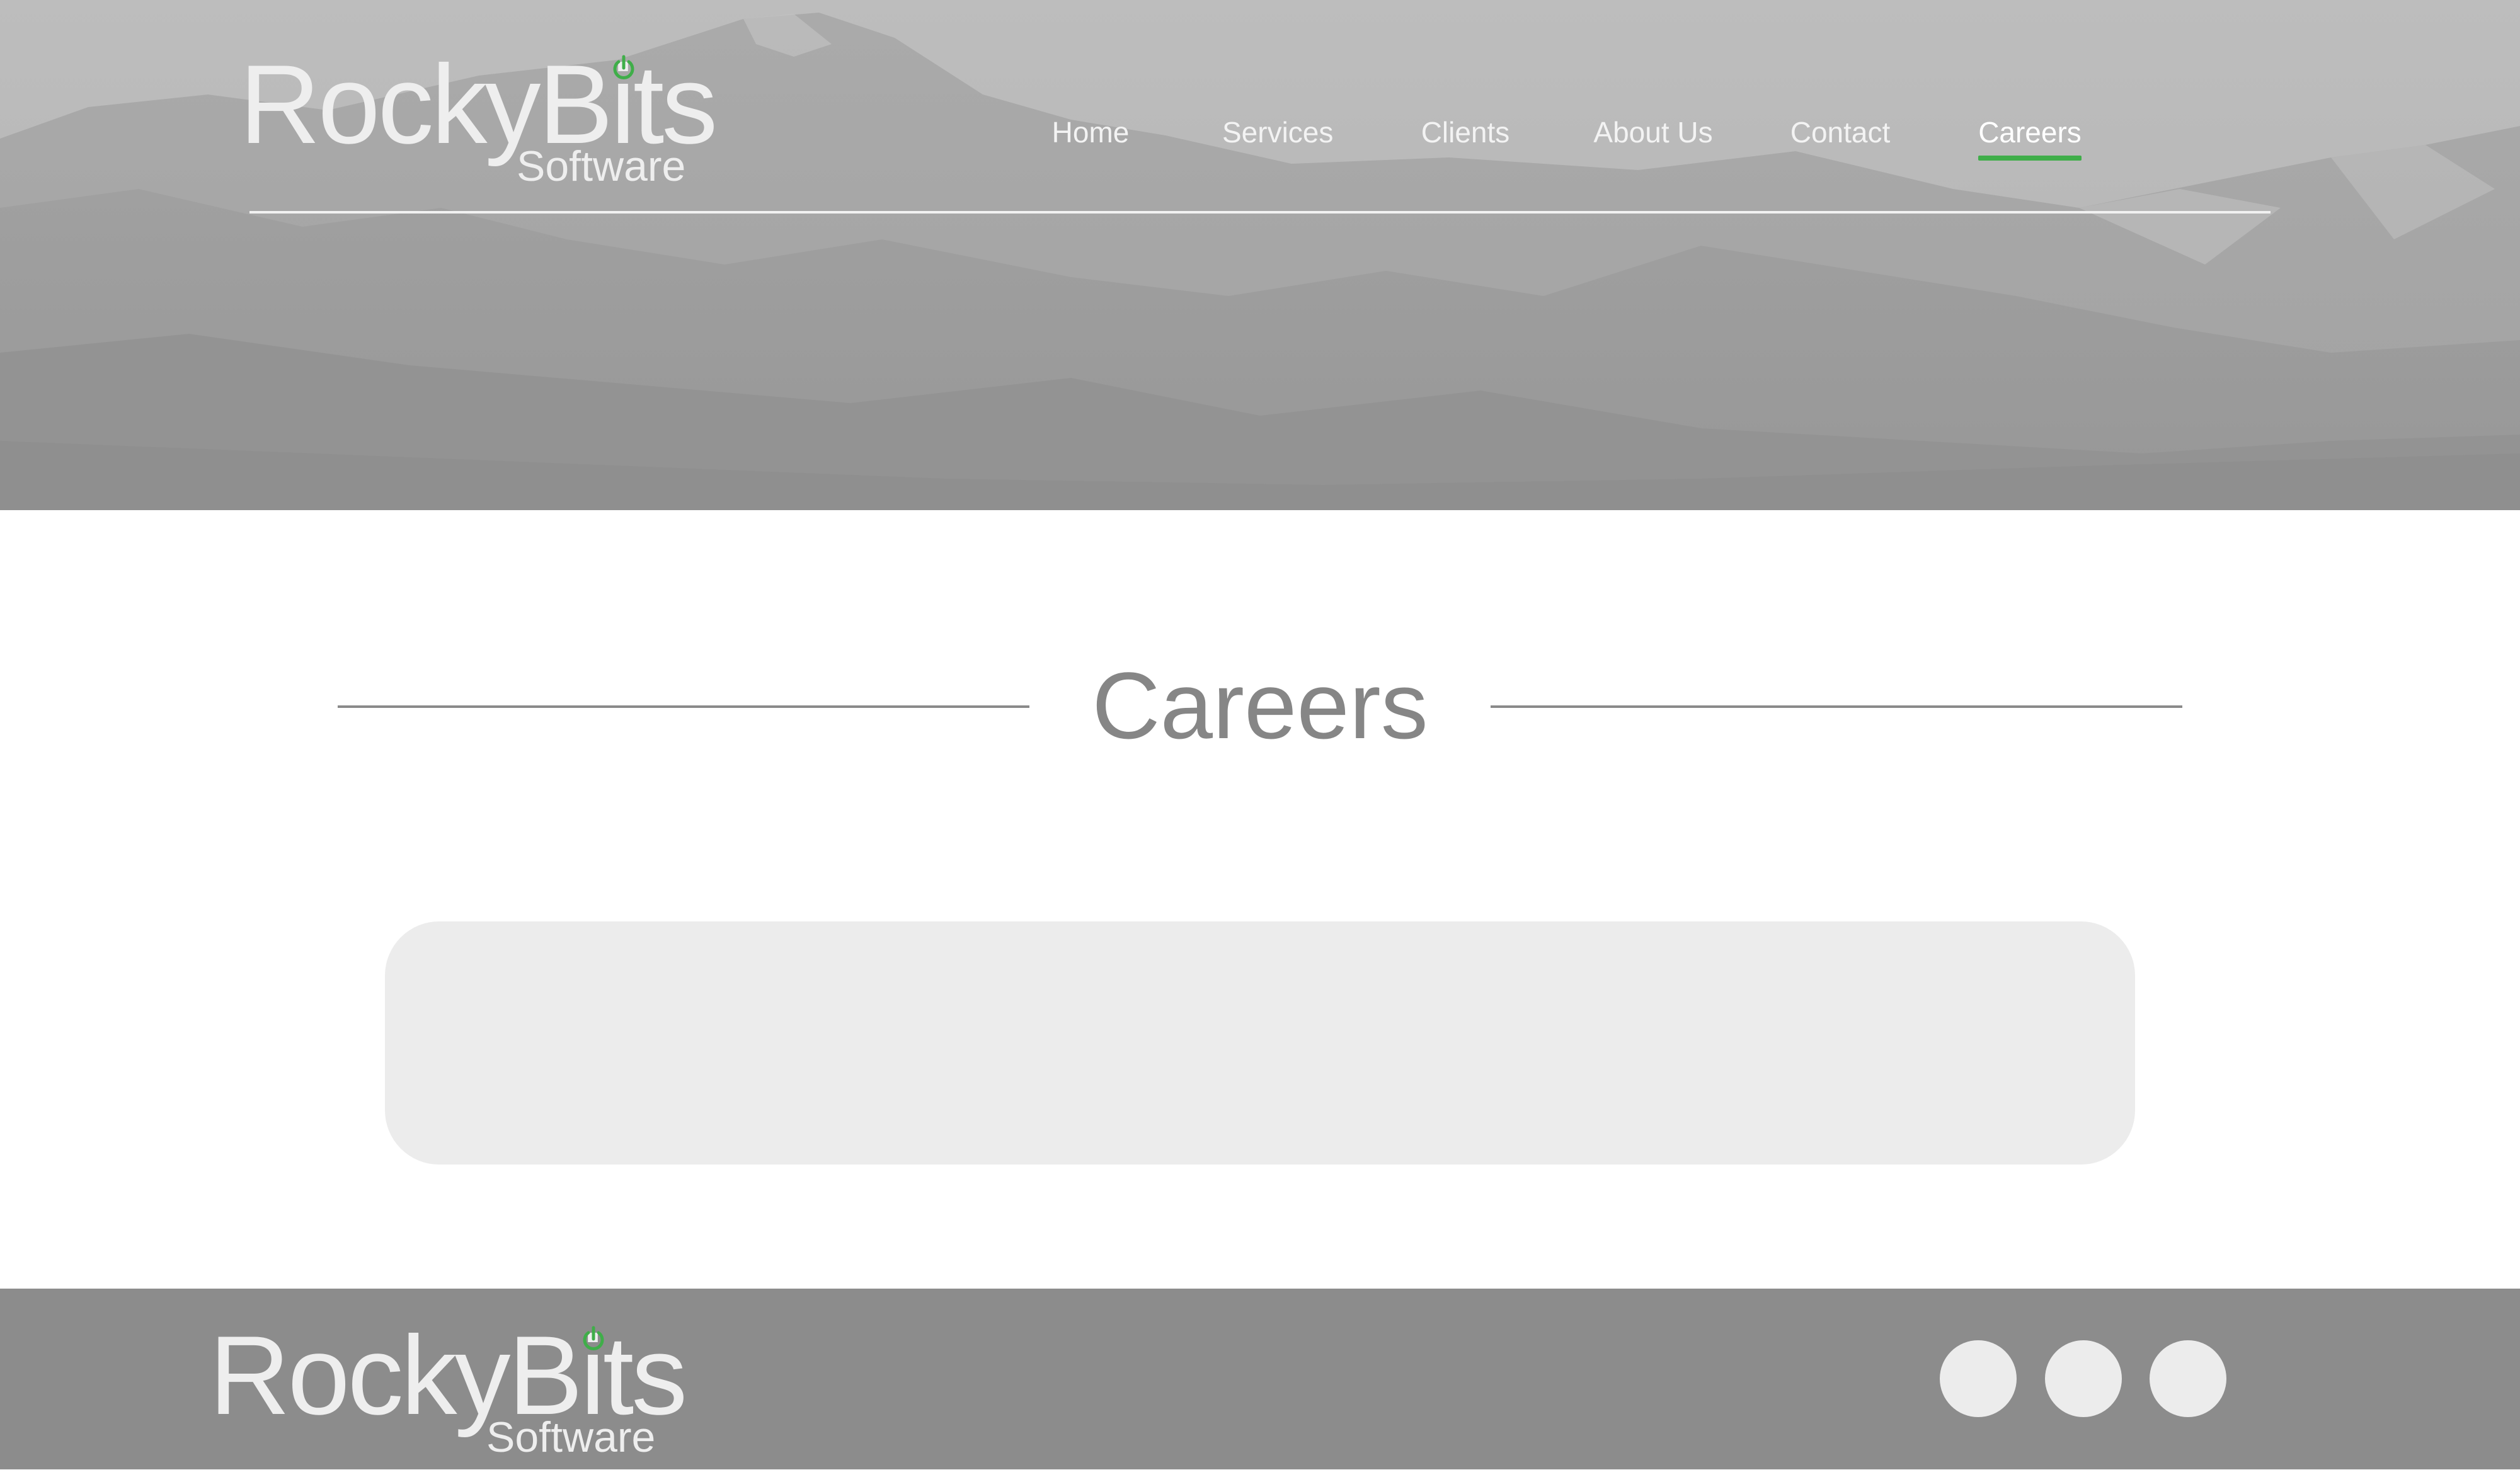 This screenshot has height=1470, width=2520. What do you see at coordinates (1260, 1379) in the screenshot?
I see `footer: RockyBits Software` at bounding box center [1260, 1379].